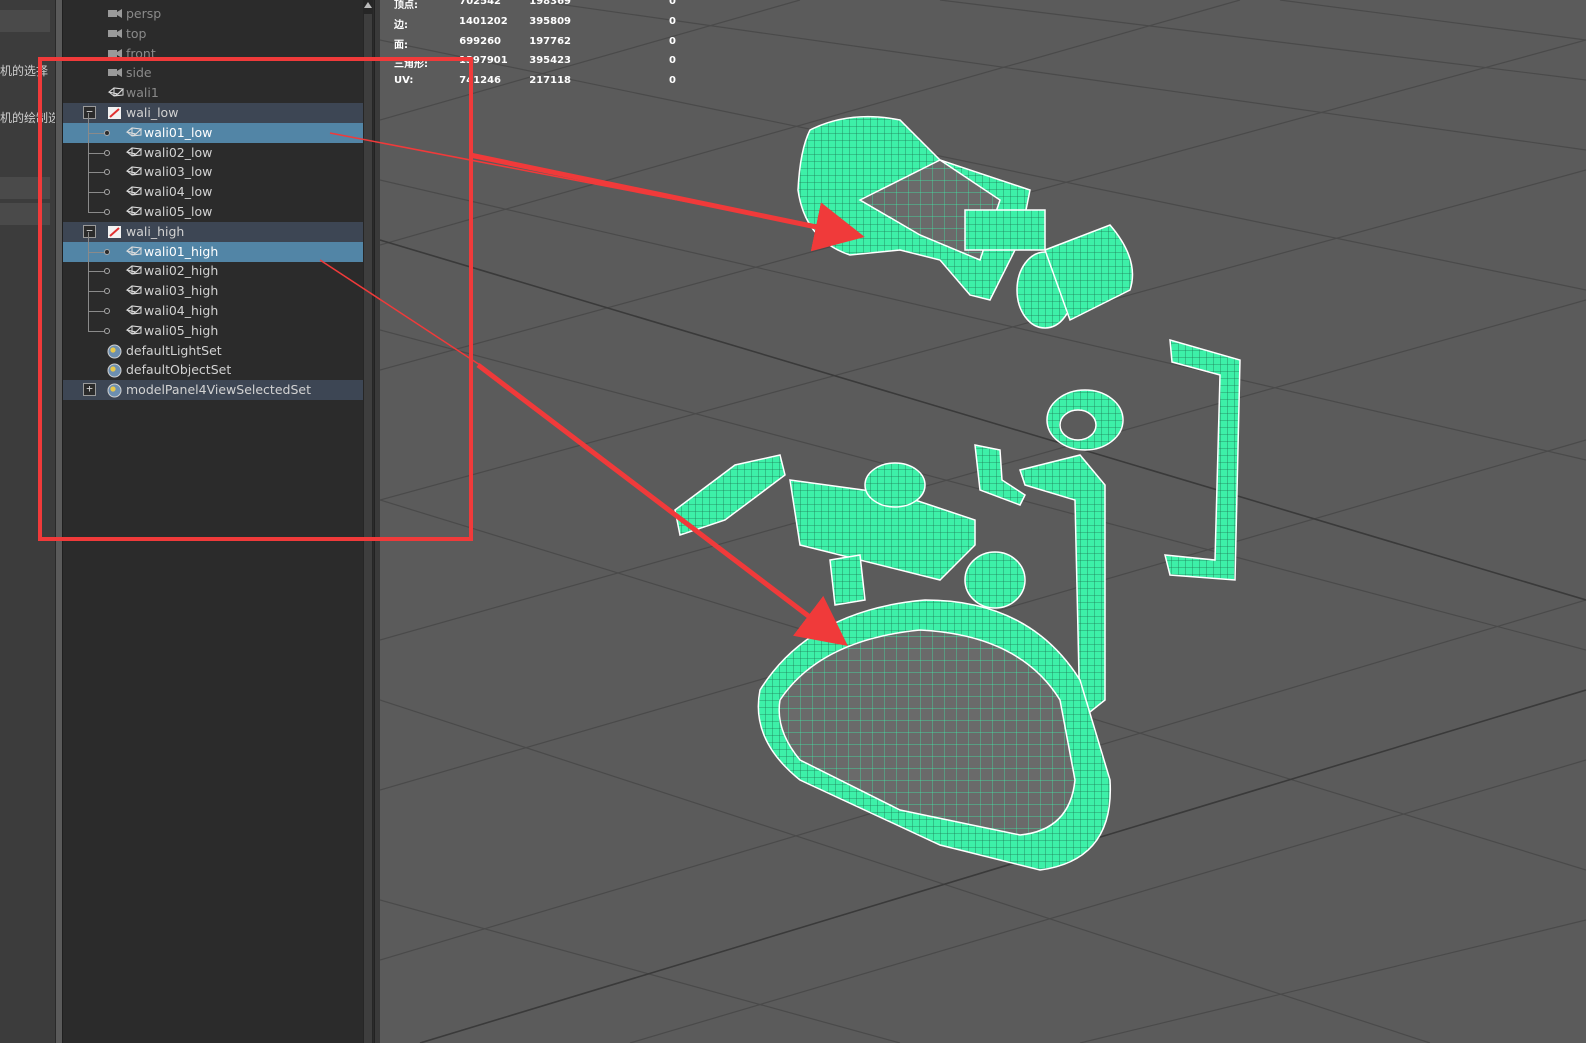 Image resolution: width=1586 pixels, height=1043 pixels. What do you see at coordinates (965, 222) in the screenshot?
I see `model-head` at bounding box center [965, 222].